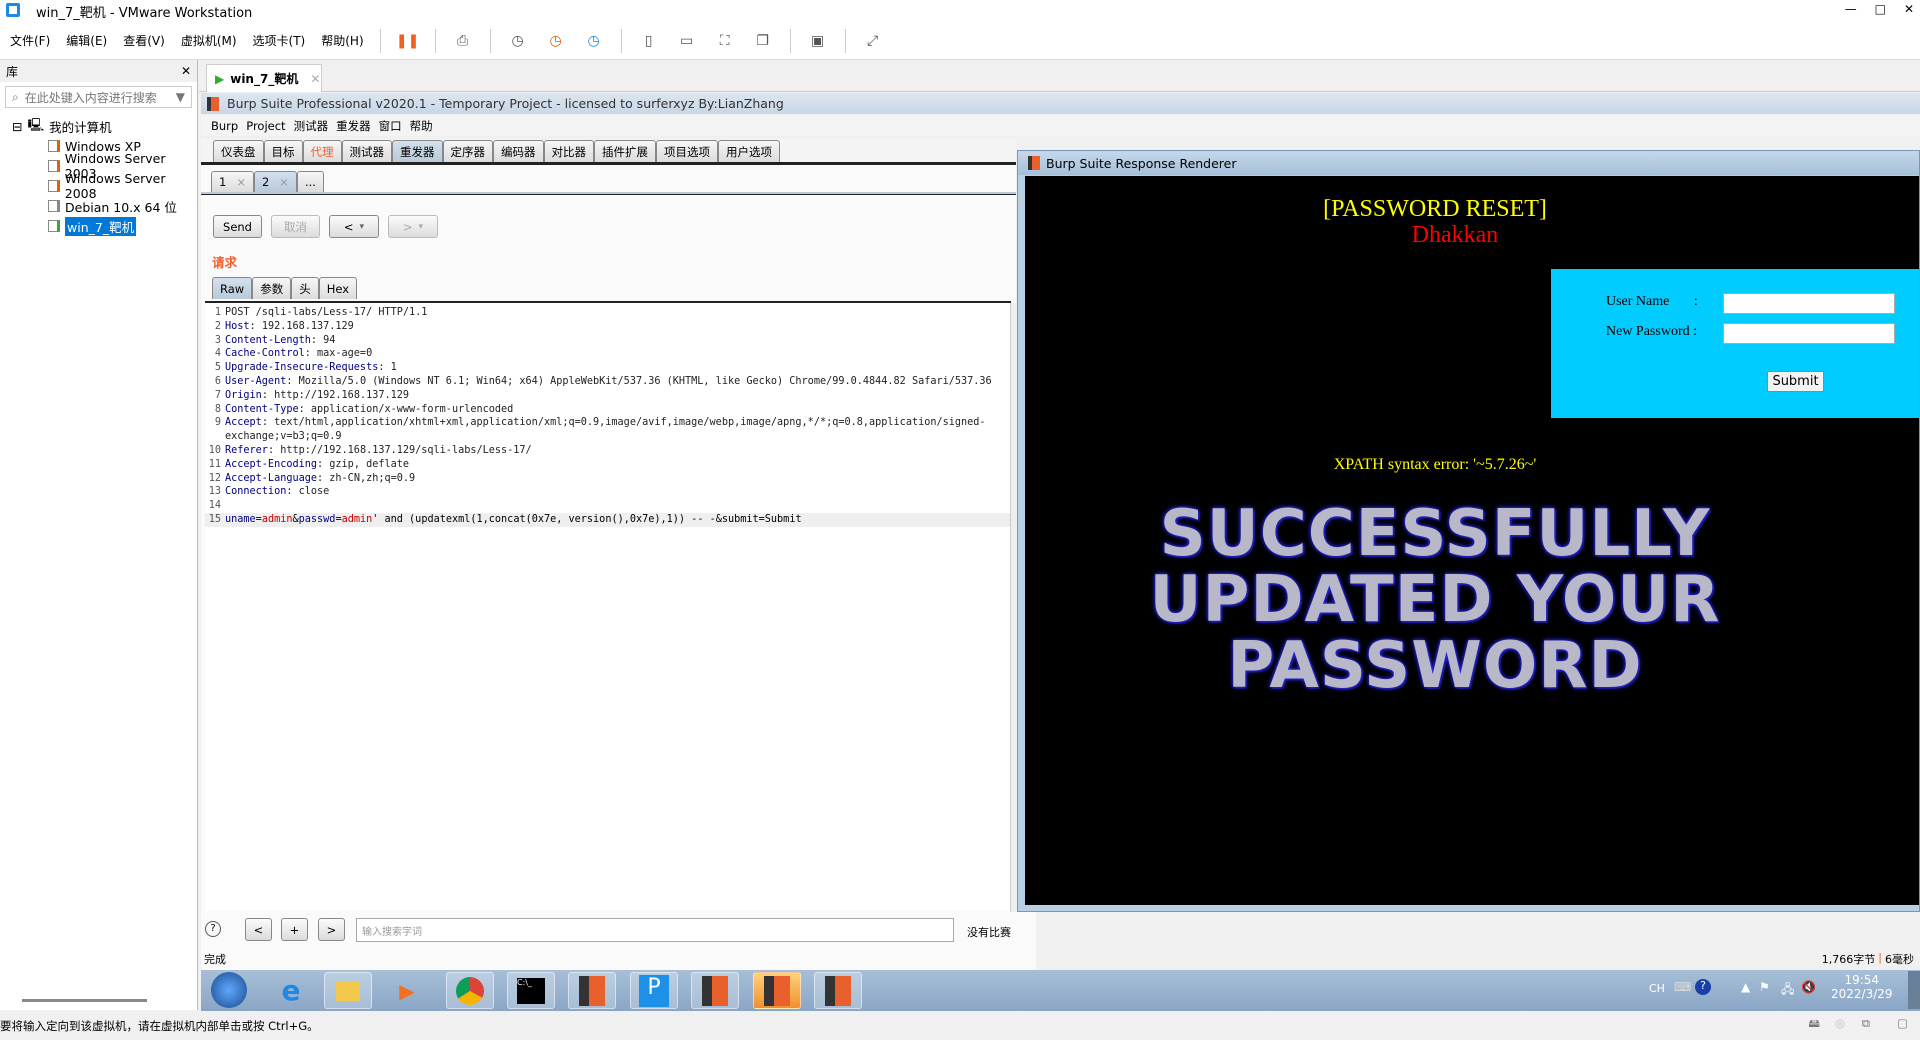 Image resolution: width=1920 pixels, height=1040 pixels. Describe the element at coordinates (1880, 9) in the screenshot. I see `maximize-button: □` at that location.